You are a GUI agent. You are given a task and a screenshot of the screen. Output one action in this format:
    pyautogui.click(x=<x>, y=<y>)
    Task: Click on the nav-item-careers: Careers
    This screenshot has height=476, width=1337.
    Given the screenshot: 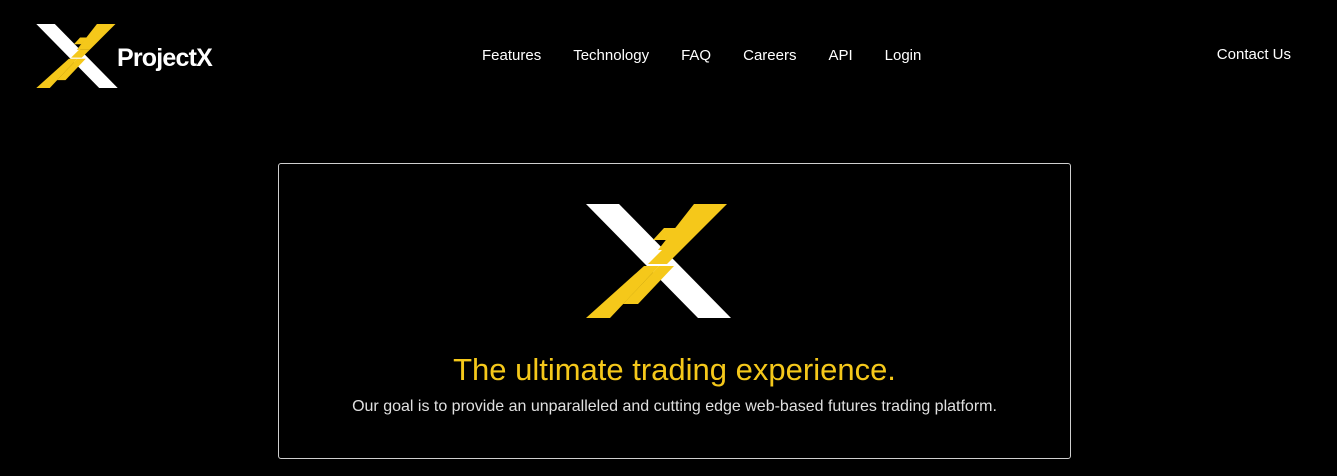 What is the action you would take?
    pyautogui.click(x=769, y=56)
    